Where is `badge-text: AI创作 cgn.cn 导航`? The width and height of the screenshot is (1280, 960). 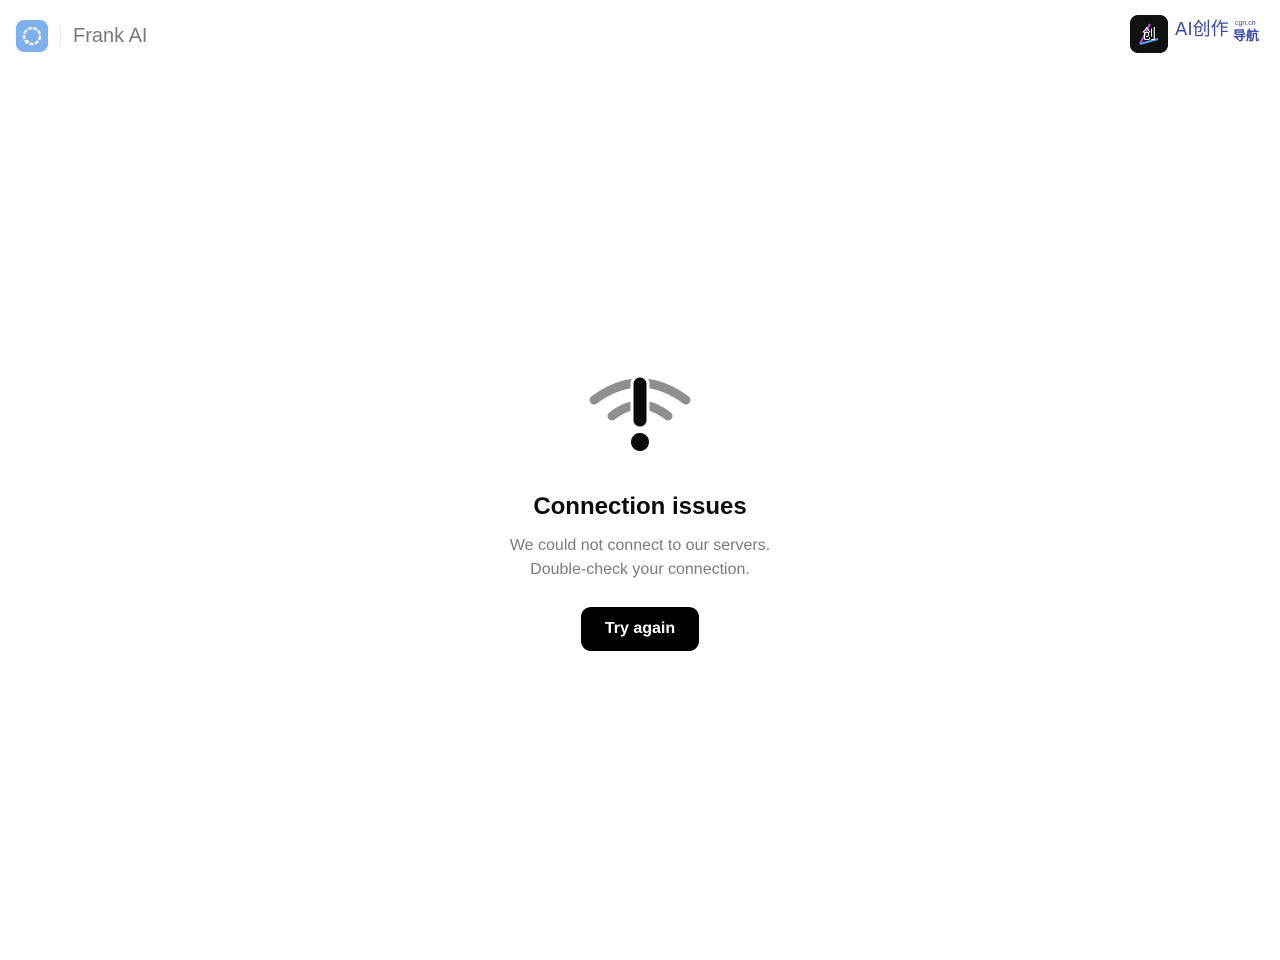 badge-text: AI创作 cgn.cn 导航 is located at coordinates (1218, 34).